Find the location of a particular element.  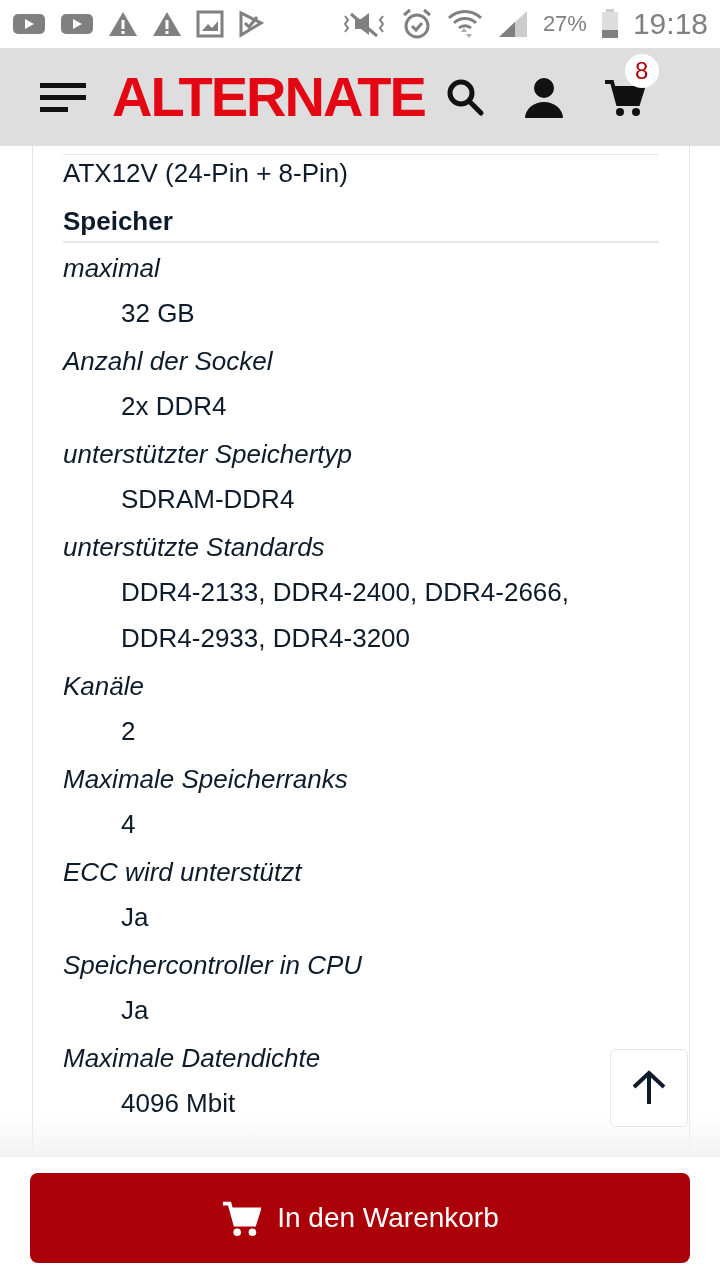

spec-label: Maximale Datendichte is located at coordinates (192, 1058).